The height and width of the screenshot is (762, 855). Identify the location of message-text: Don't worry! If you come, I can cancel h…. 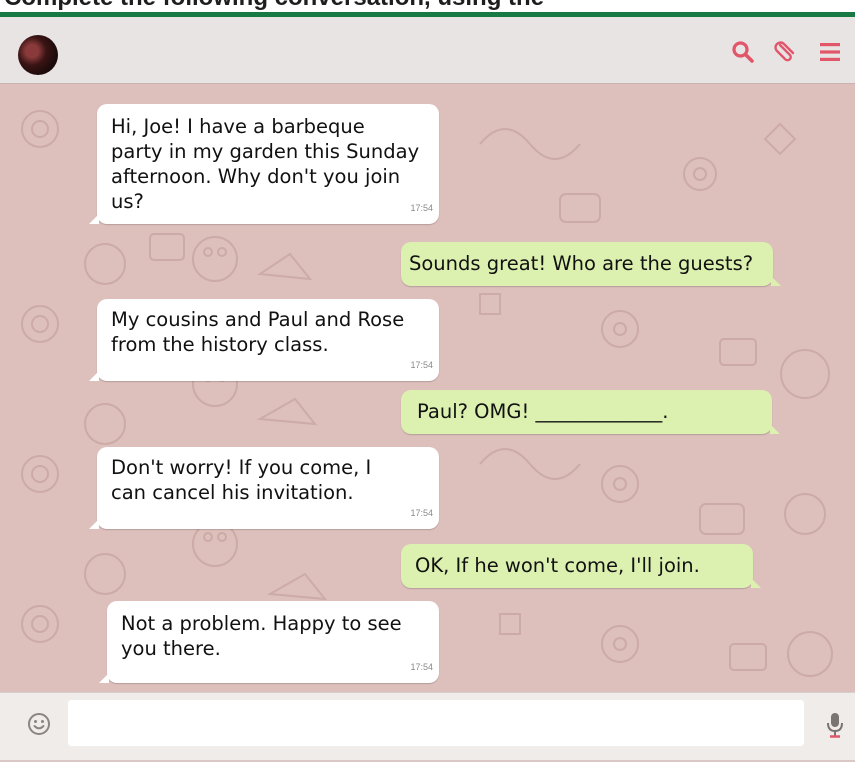
(241, 480).